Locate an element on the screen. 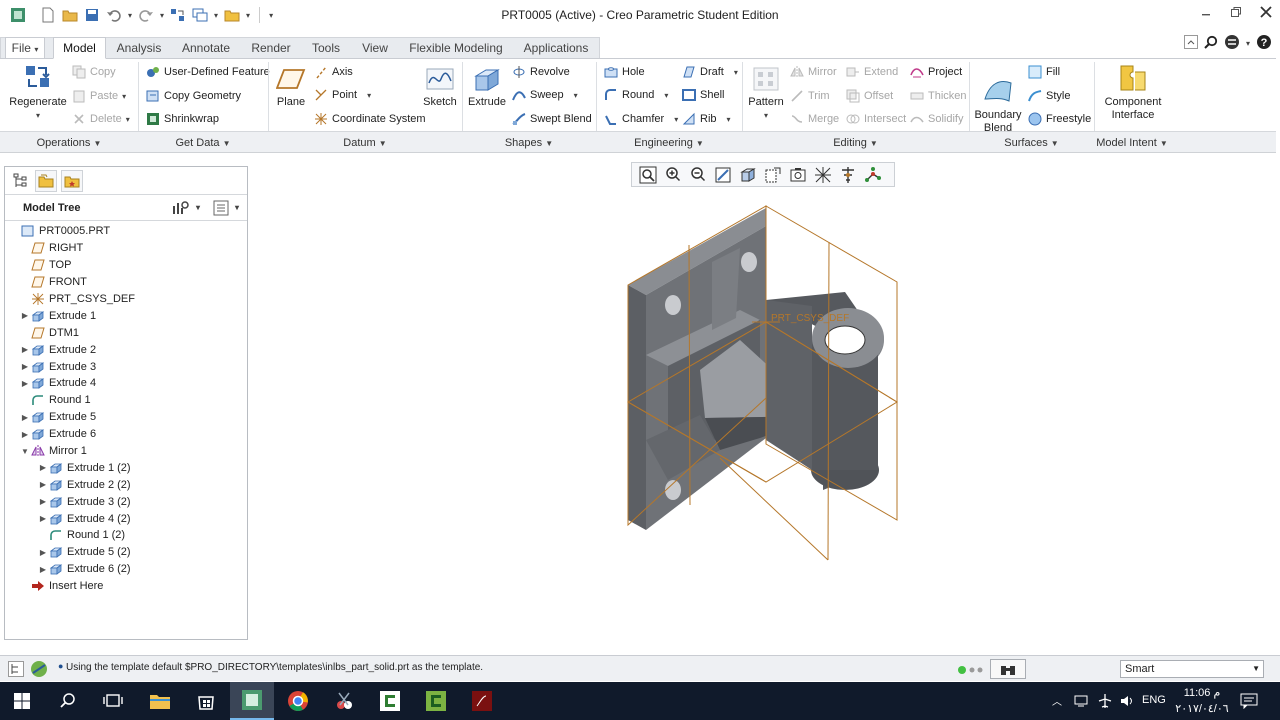 The width and height of the screenshot is (1280, 720). tree-item: TOP is located at coordinates (126, 265).